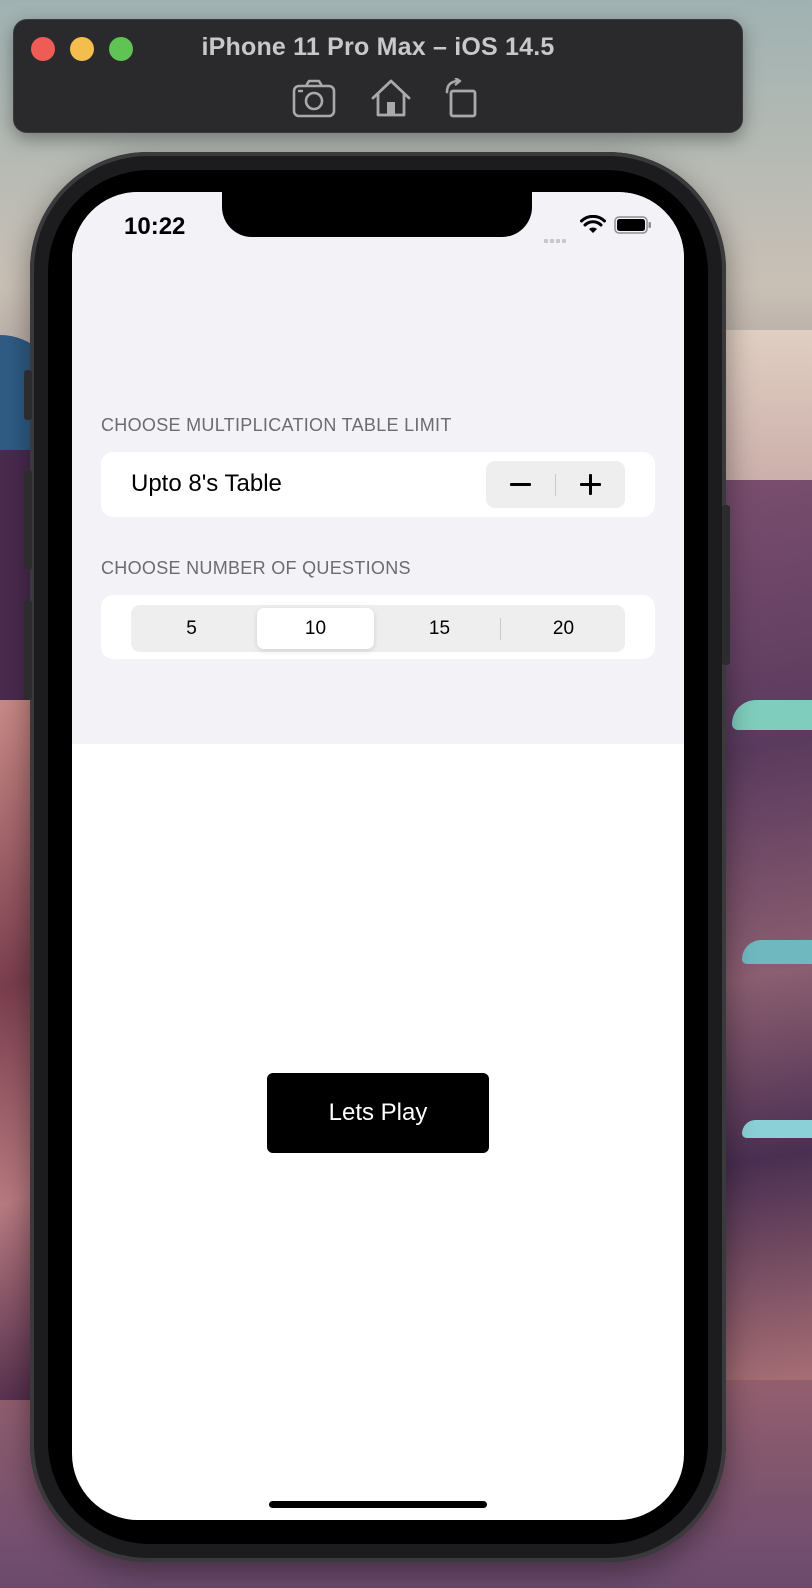  What do you see at coordinates (590, 484) in the screenshot?
I see `increment-button` at bounding box center [590, 484].